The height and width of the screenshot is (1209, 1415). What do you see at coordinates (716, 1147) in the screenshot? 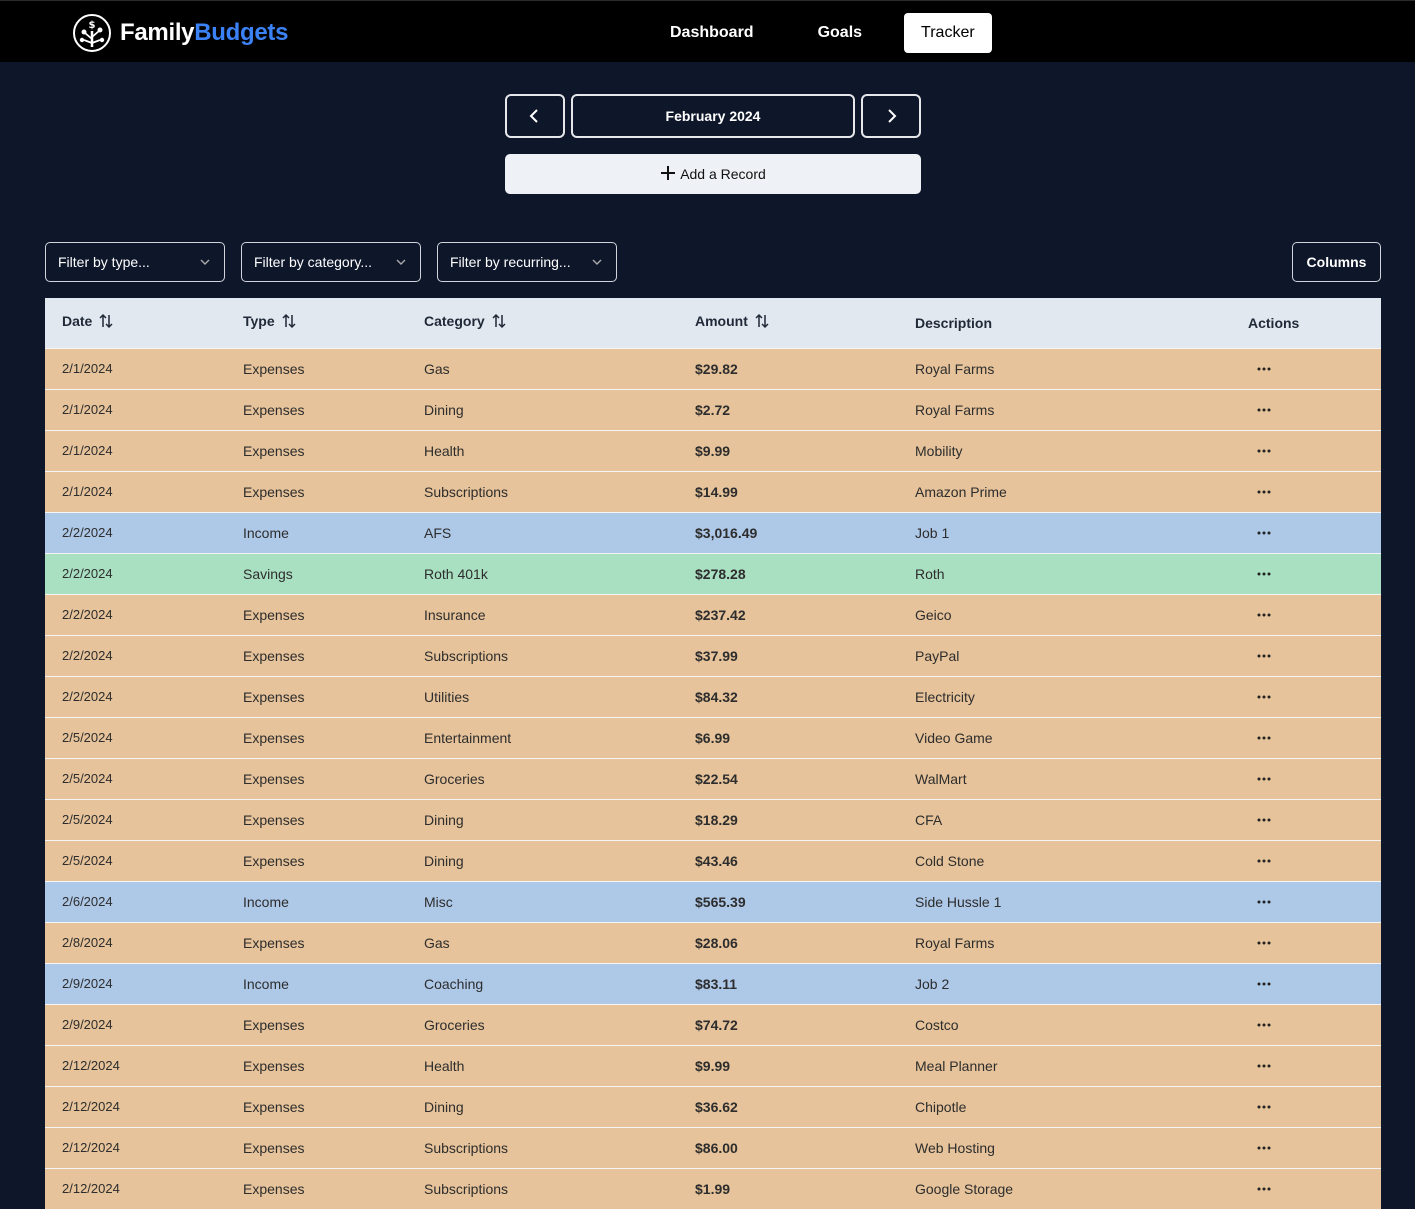
I see `cell-amount: $86.00` at bounding box center [716, 1147].